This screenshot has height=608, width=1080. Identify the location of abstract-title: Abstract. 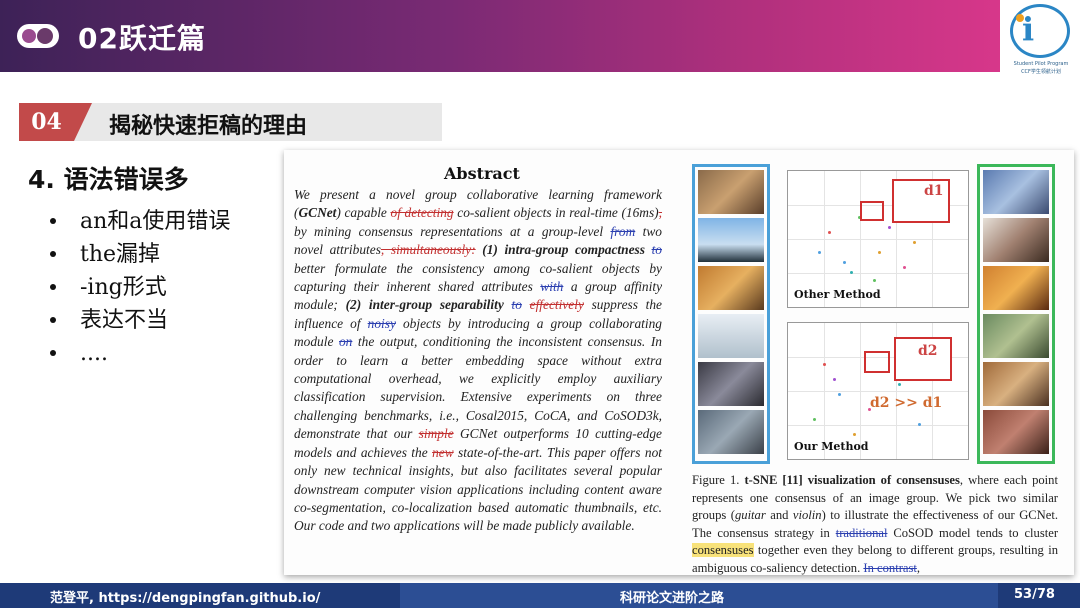
(482, 173).